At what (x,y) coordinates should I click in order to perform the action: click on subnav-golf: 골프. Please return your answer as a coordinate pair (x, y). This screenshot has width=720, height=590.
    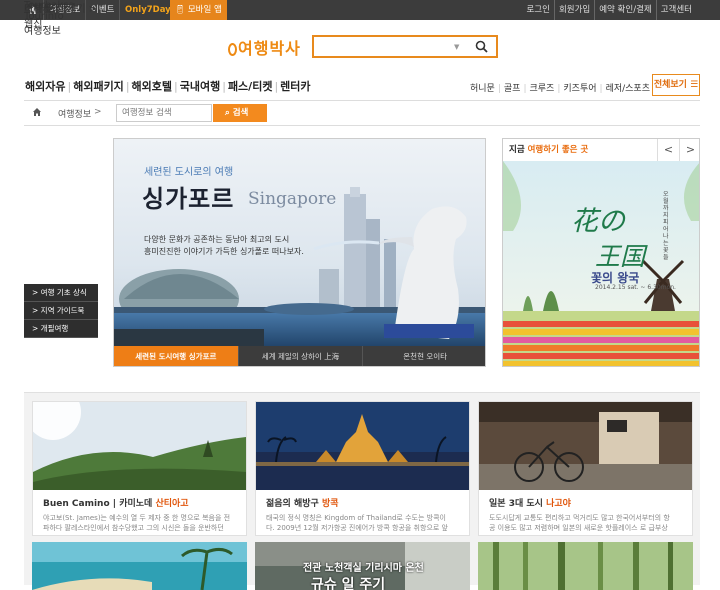
    Looking at the image, I should click on (512, 89).